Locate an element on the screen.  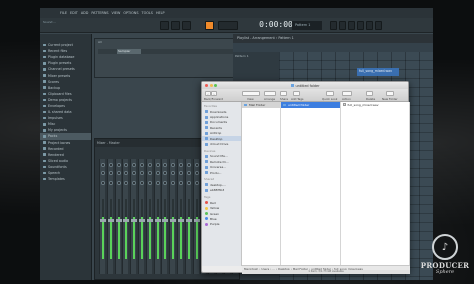
close-button is located at coordinates (206, 85).